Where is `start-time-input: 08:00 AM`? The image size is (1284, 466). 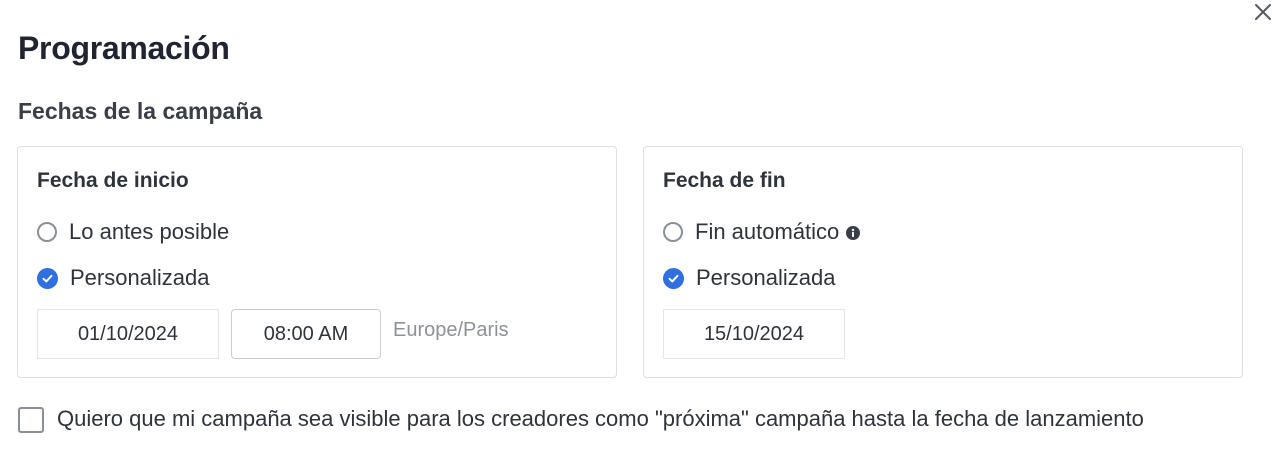
start-time-input: 08:00 AM is located at coordinates (306, 334).